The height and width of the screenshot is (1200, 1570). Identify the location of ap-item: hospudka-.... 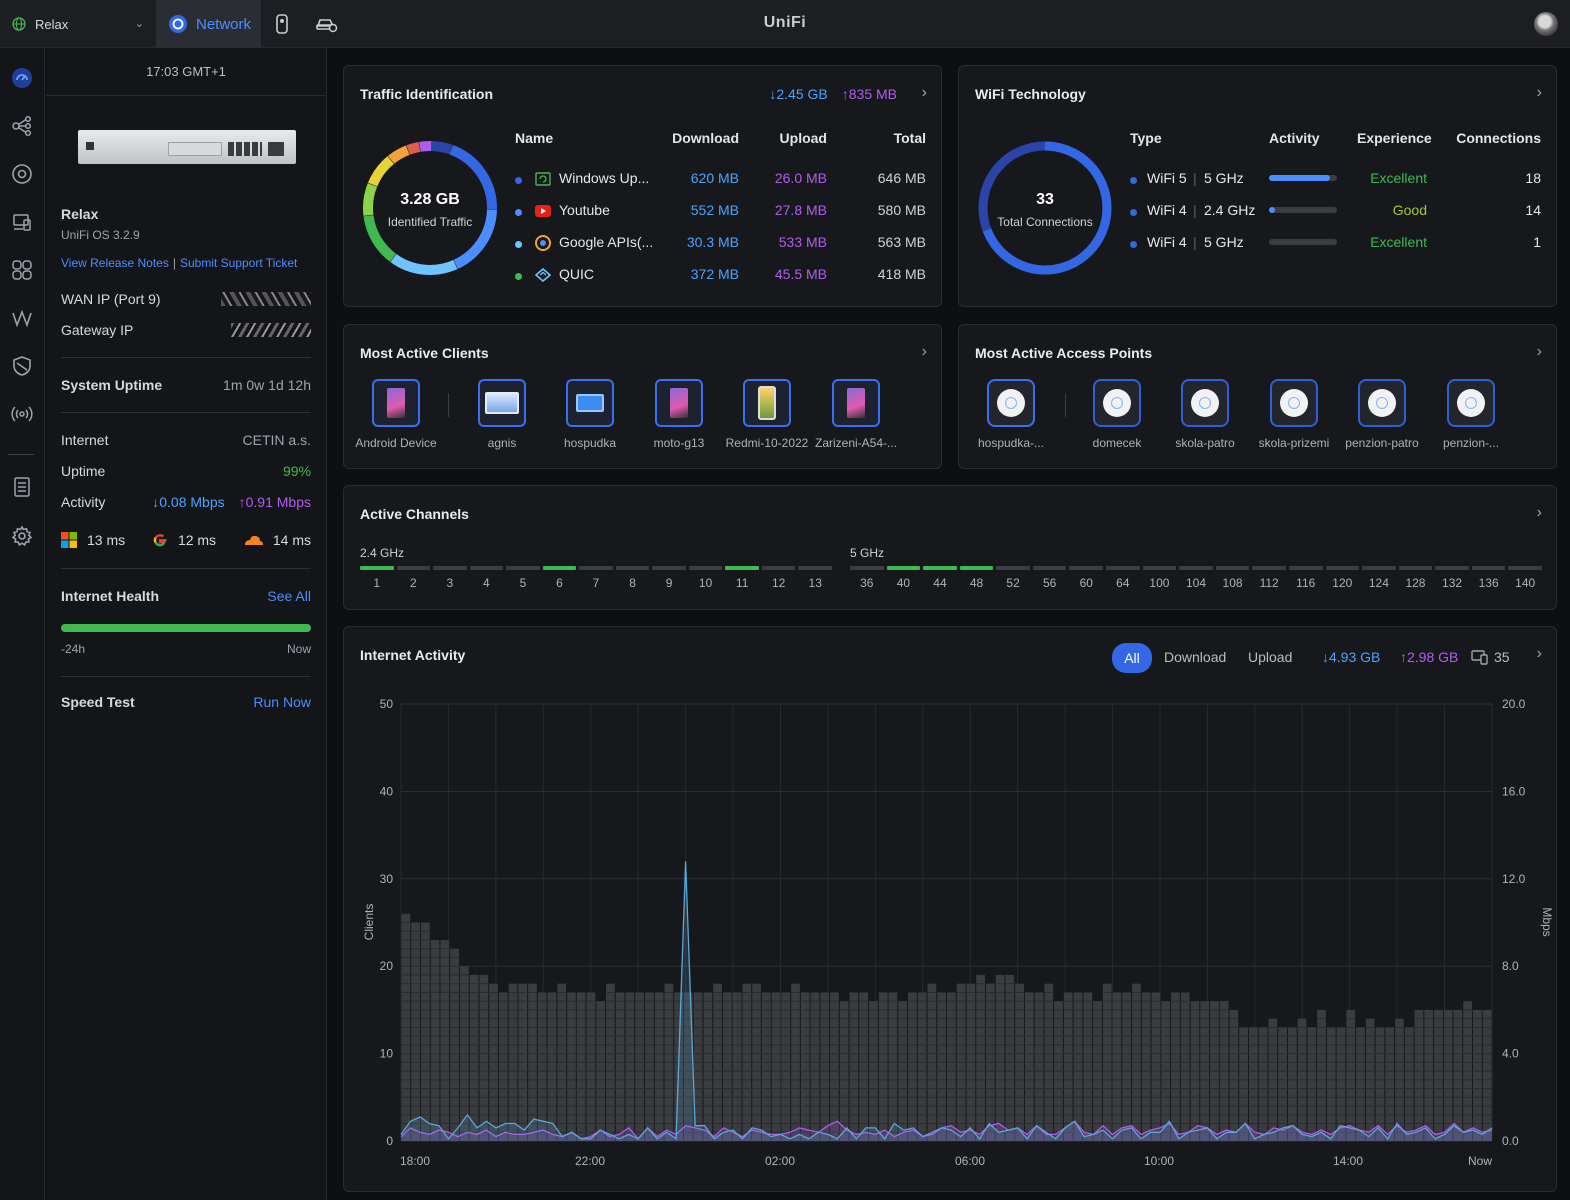
(1011, 414).